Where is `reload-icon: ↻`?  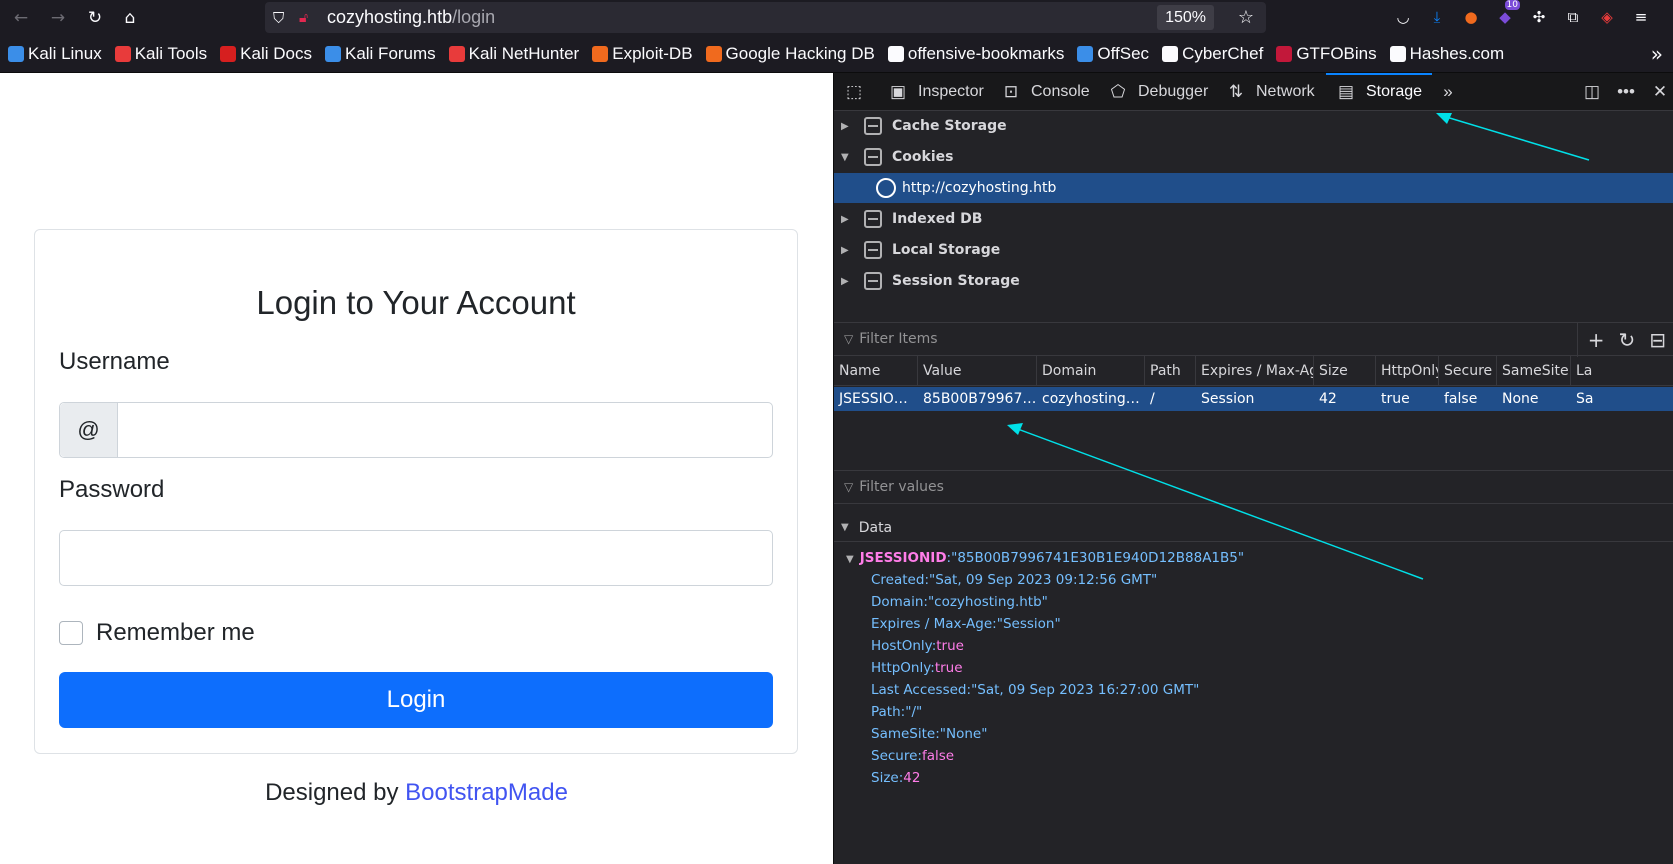 reload-icon: ↻ is located at coordinates (95, 18).